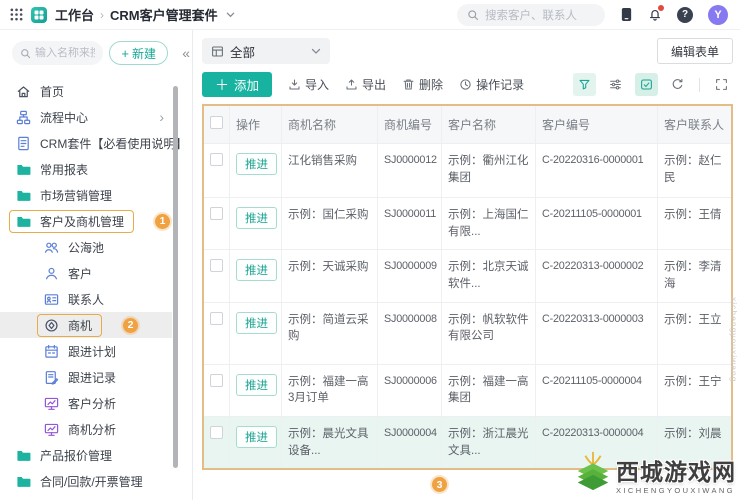 The height and width of the screenshot is (500, 740). I want to click on opportunity-number: SJ0000011, so click(410, 224).